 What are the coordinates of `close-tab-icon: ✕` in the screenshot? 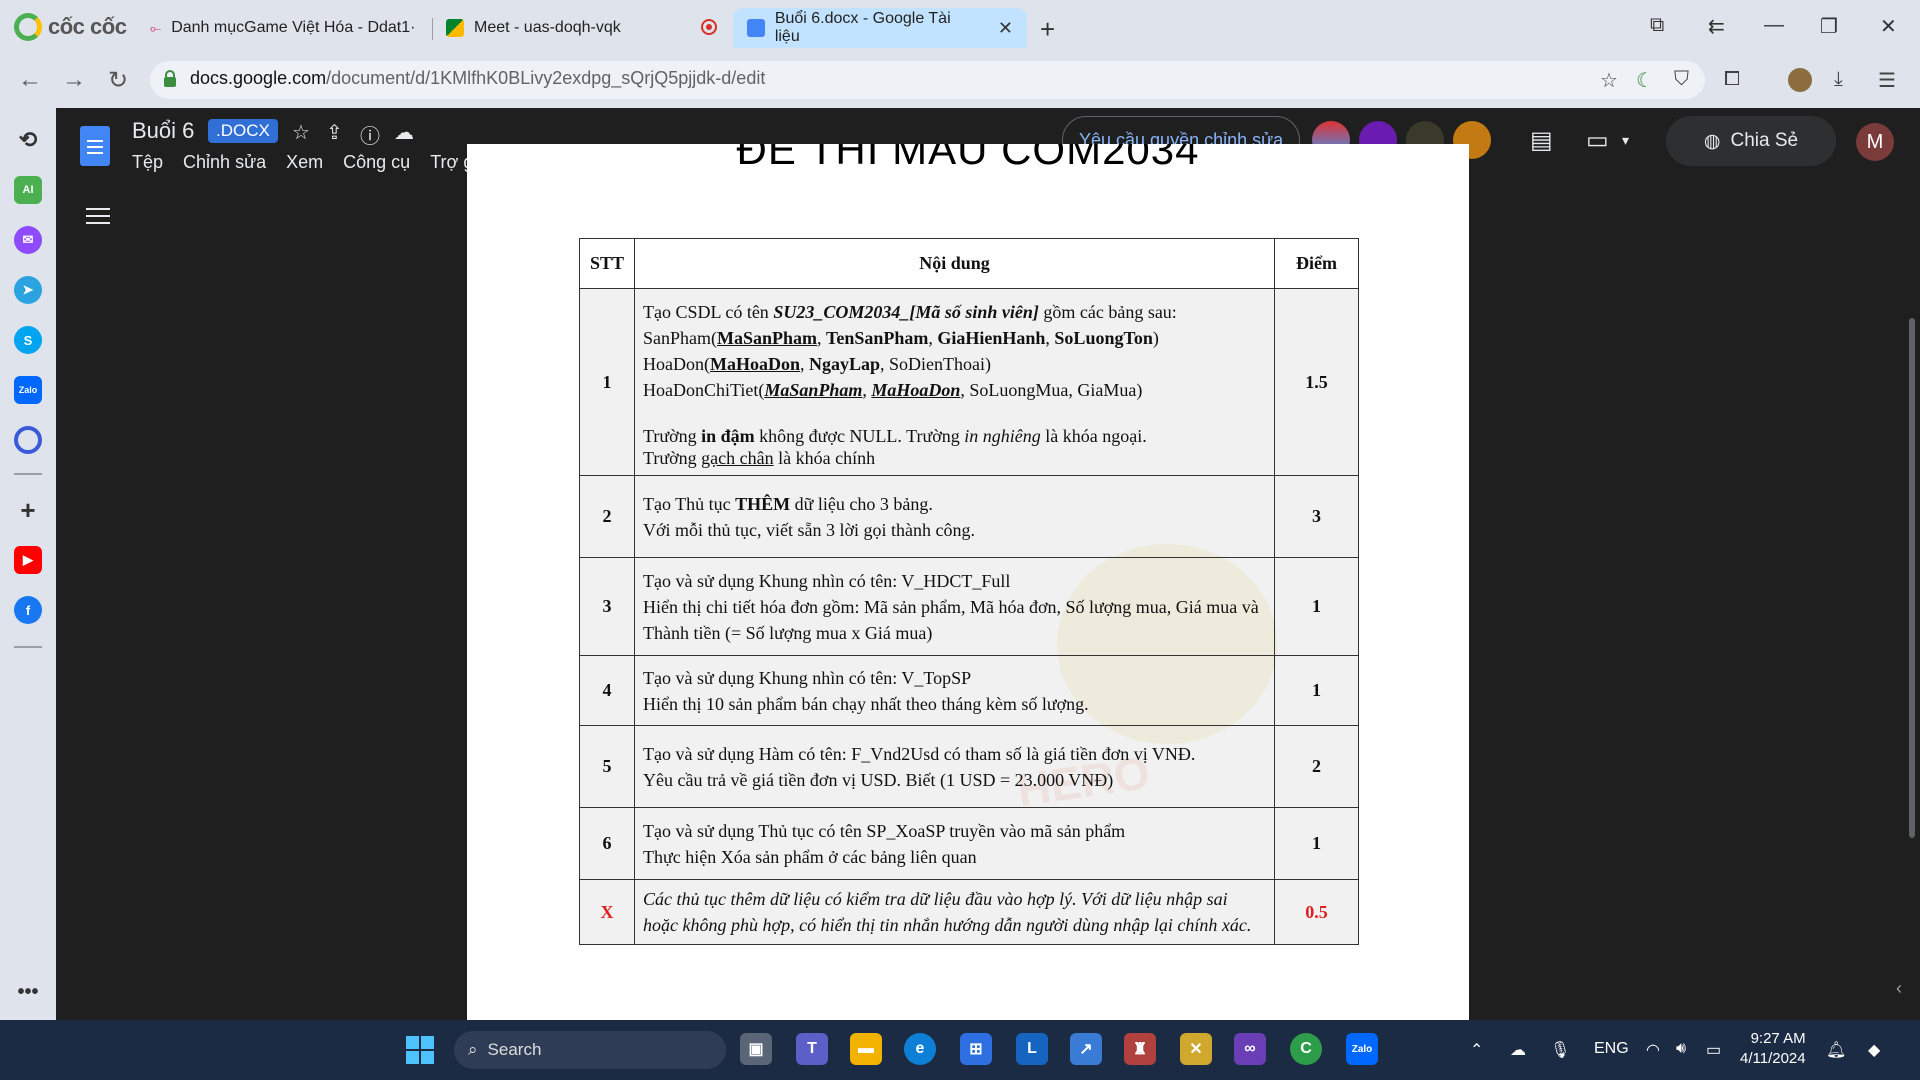 It's located at (1005, 28).